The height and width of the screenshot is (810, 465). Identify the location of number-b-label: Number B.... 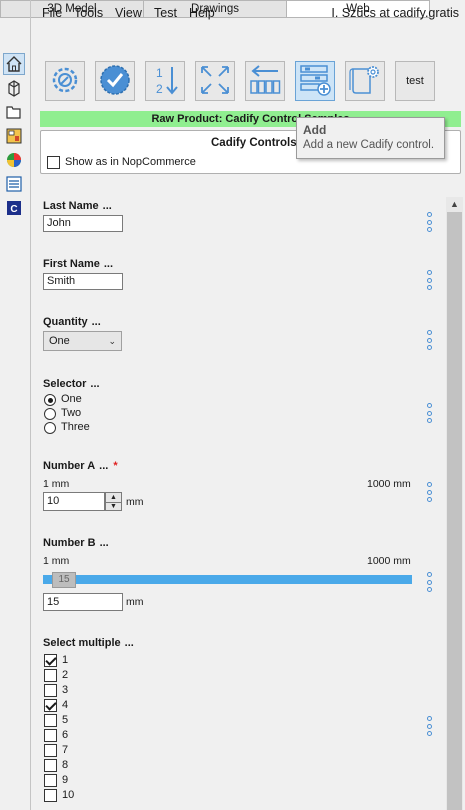
(76, 543).